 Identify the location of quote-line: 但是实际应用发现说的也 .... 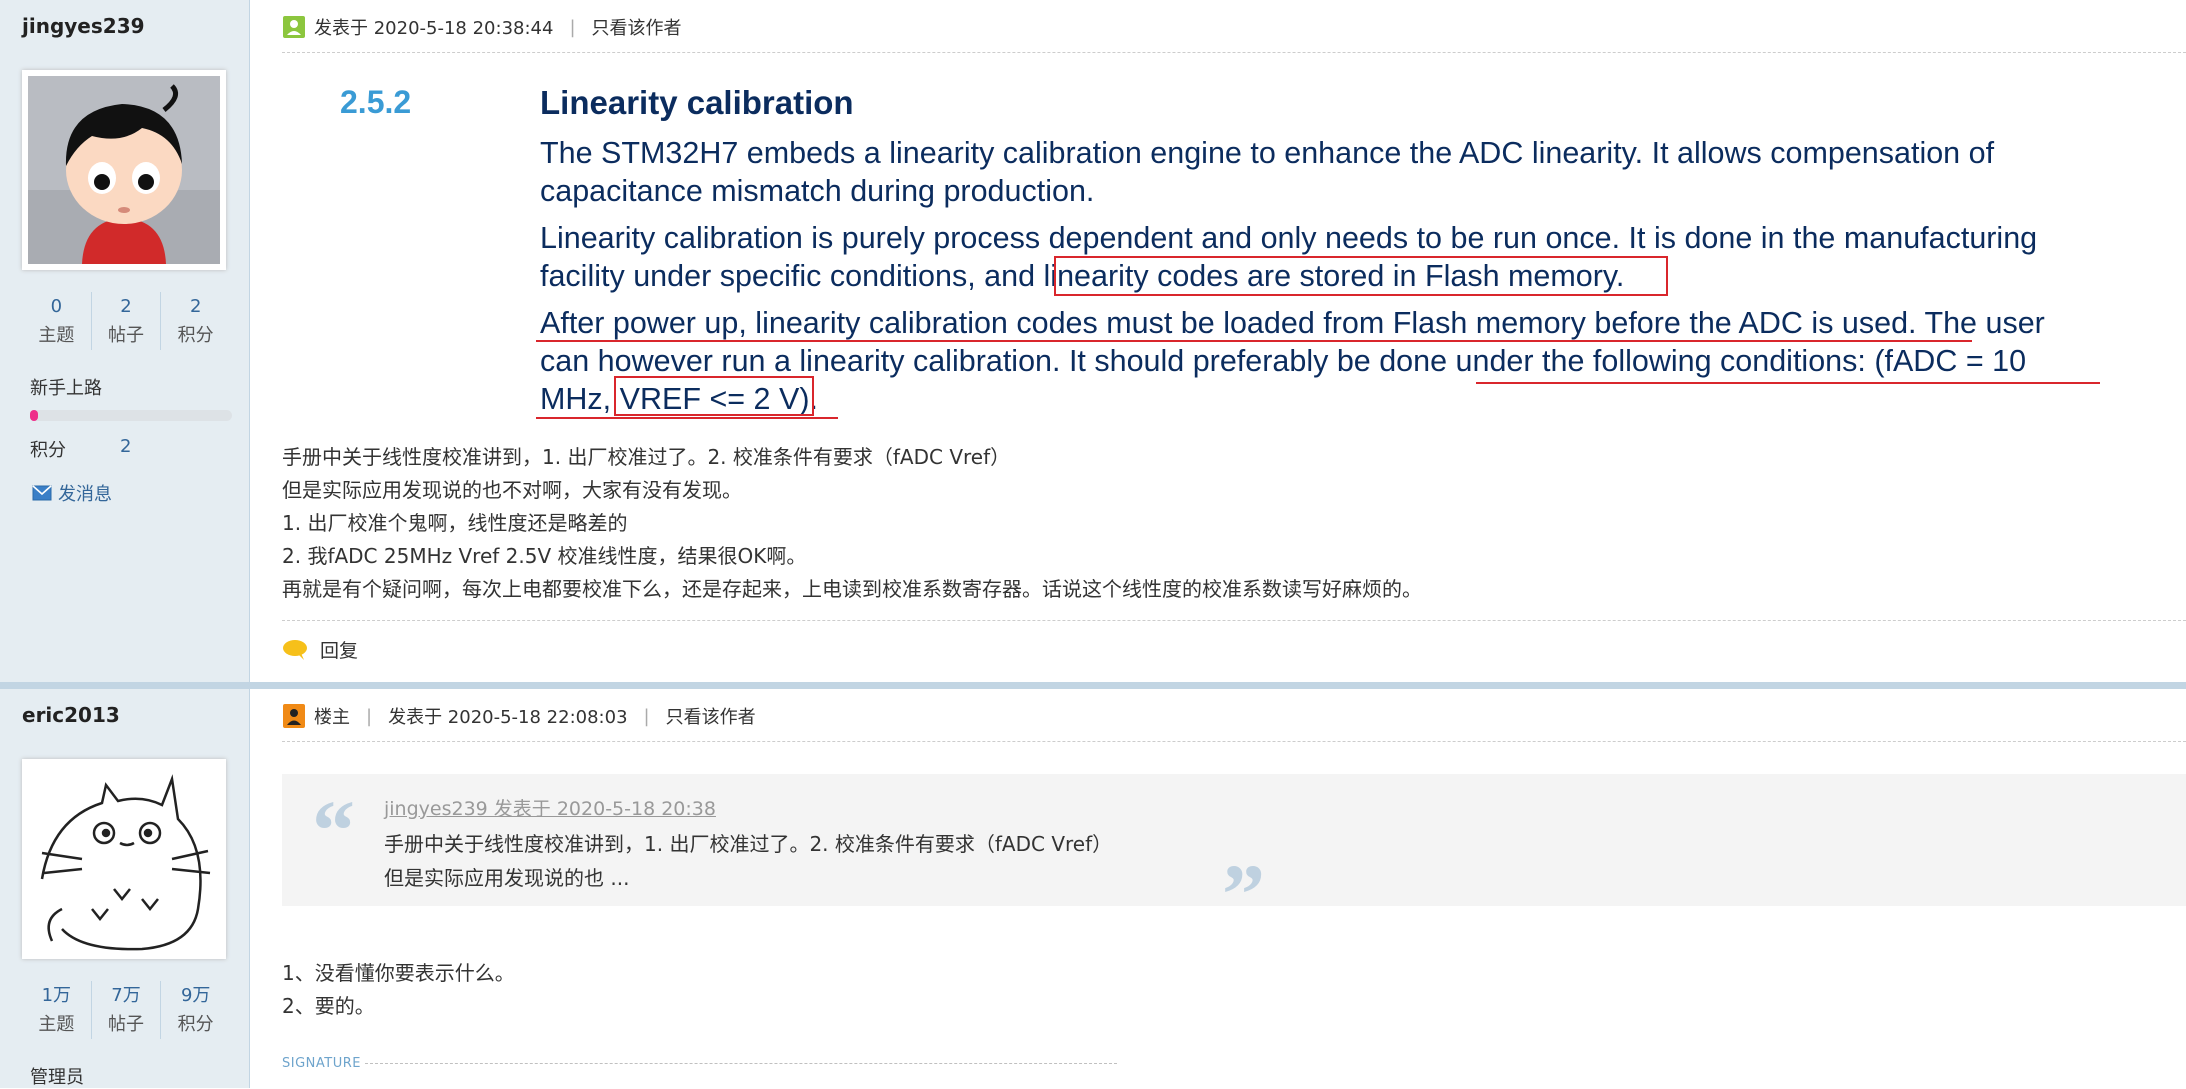
(507, 878).